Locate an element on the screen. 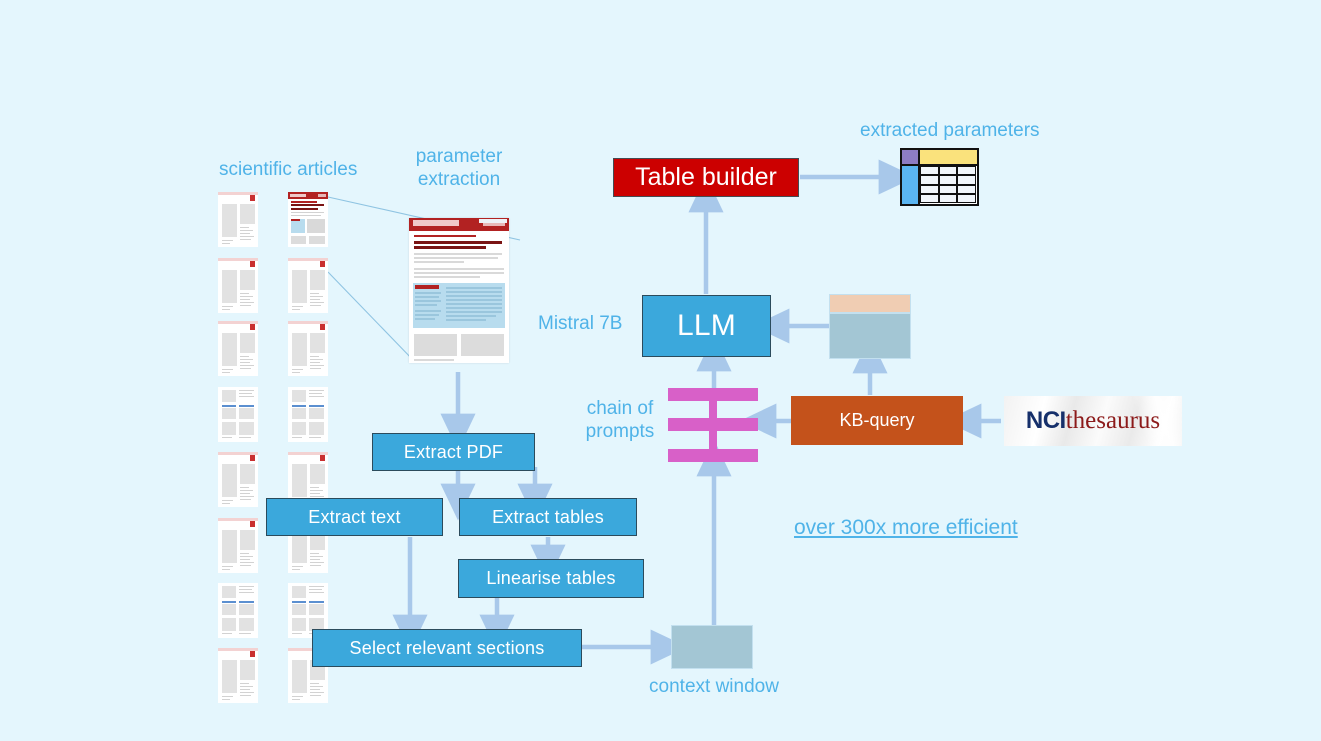 The image size is (1321, 741). extract-text-label: Extract text is located at coordinates (354, 516).